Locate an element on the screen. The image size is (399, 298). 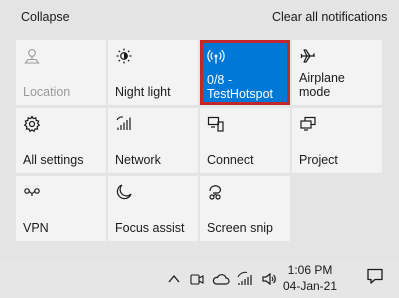
meet-now-icon is located at coordinates (197, 279).